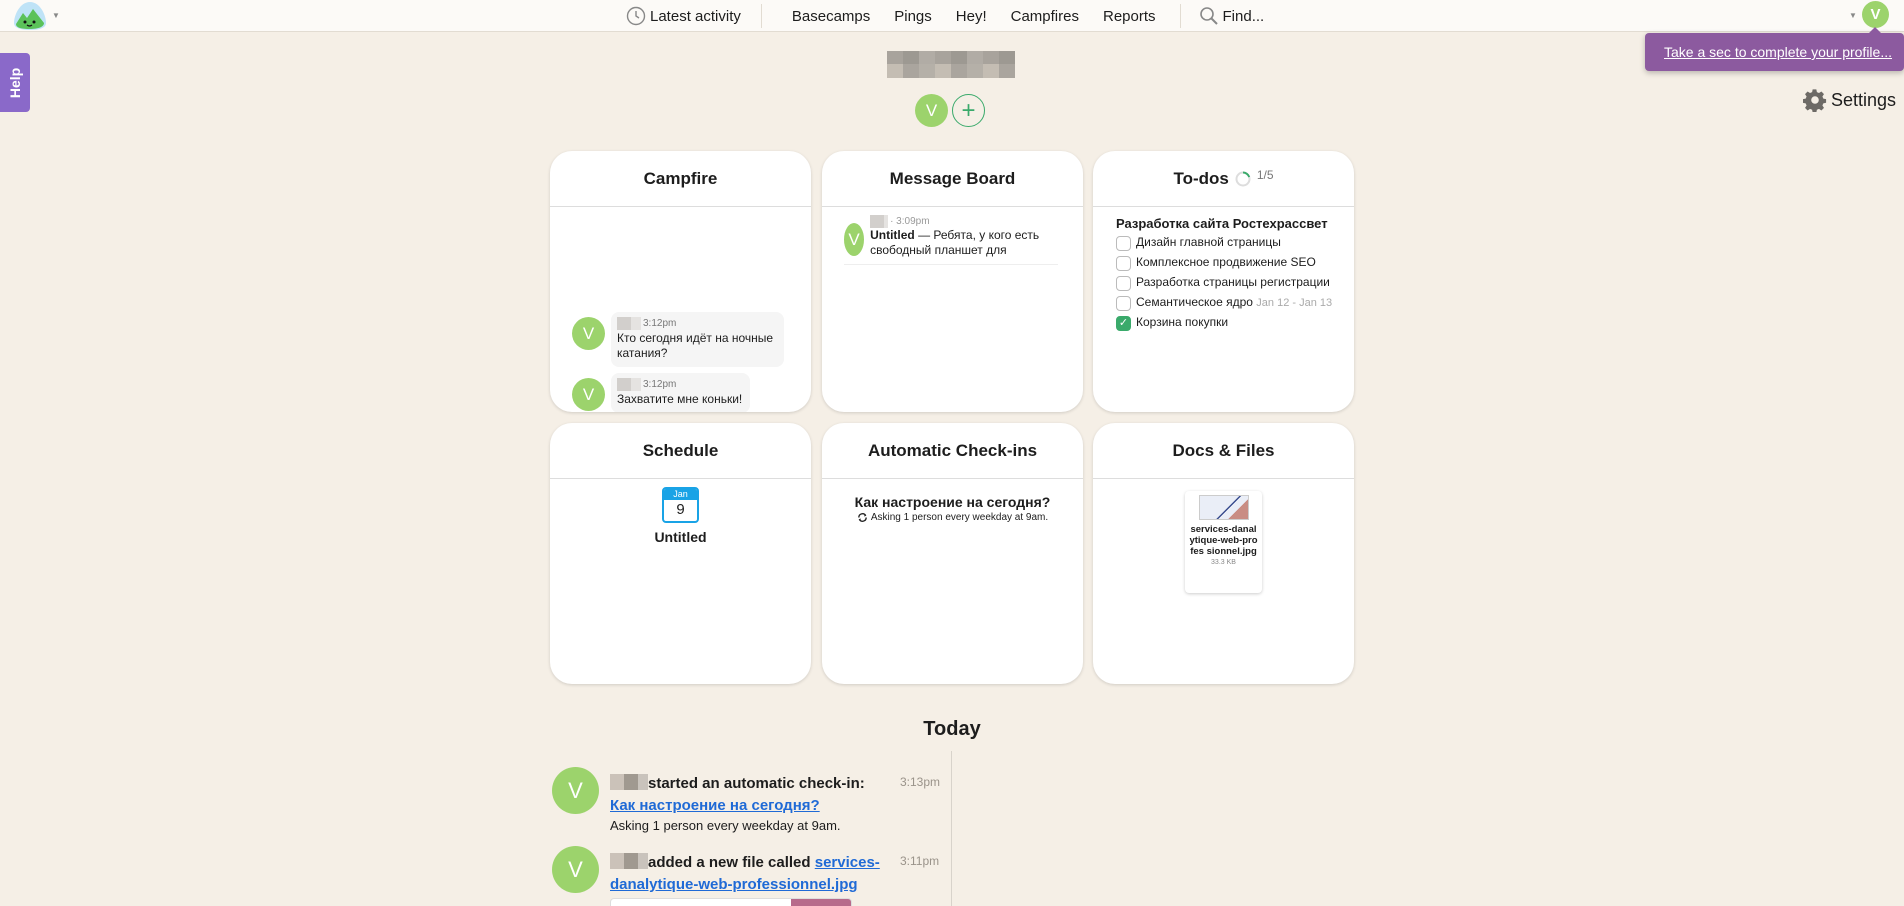  What do you see at coordinates (1223, 562) in the screenshot?
I see `file-size: 33.3 KB` at bounding box center [1223, 562].